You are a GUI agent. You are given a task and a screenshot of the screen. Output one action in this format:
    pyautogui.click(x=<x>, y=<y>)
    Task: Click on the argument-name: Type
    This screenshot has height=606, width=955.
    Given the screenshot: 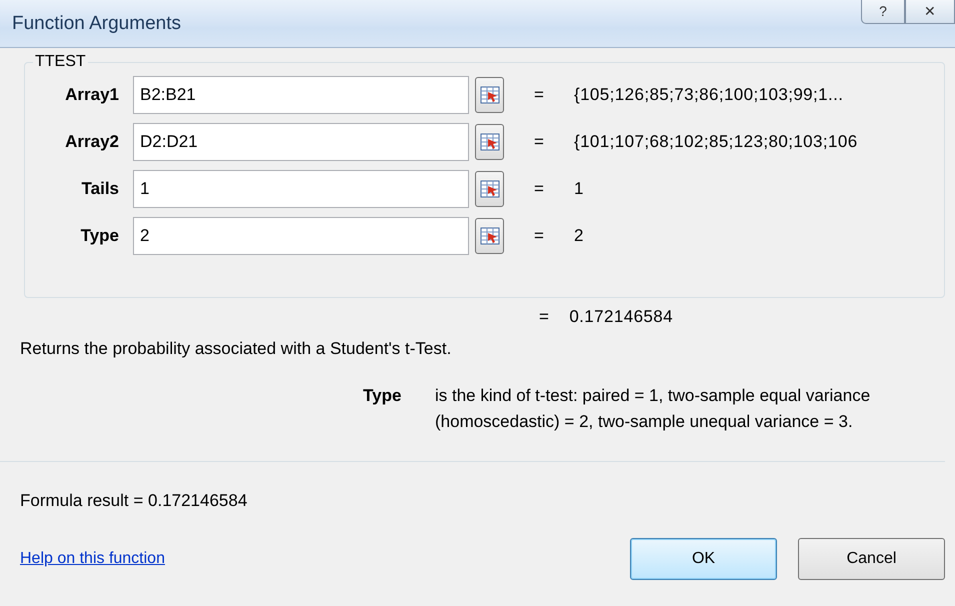 What is the action you would take?
    pyautogui.click(x=382, y=396)
    